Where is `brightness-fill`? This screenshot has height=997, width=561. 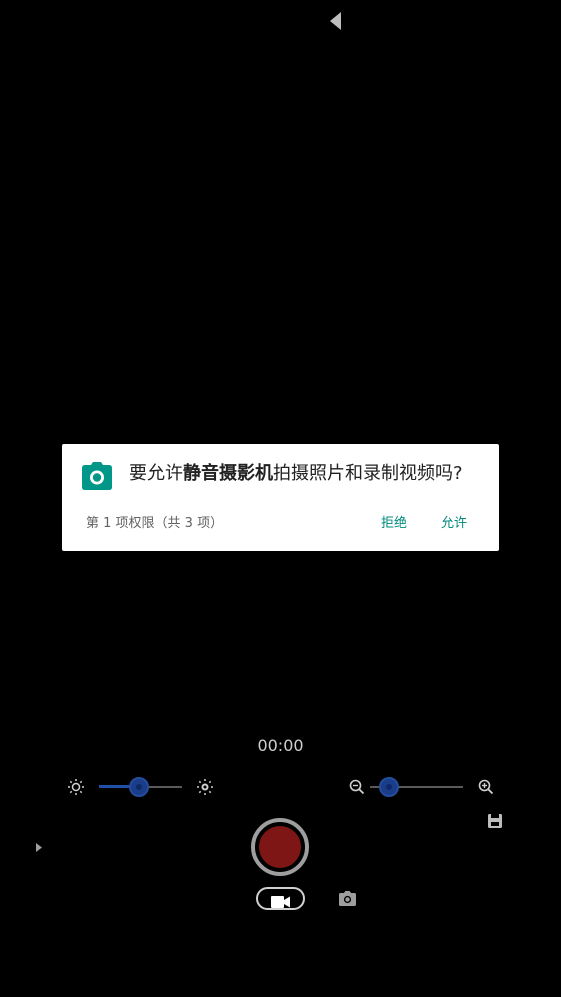
brightness-fill is located at coordinates (114, 786).